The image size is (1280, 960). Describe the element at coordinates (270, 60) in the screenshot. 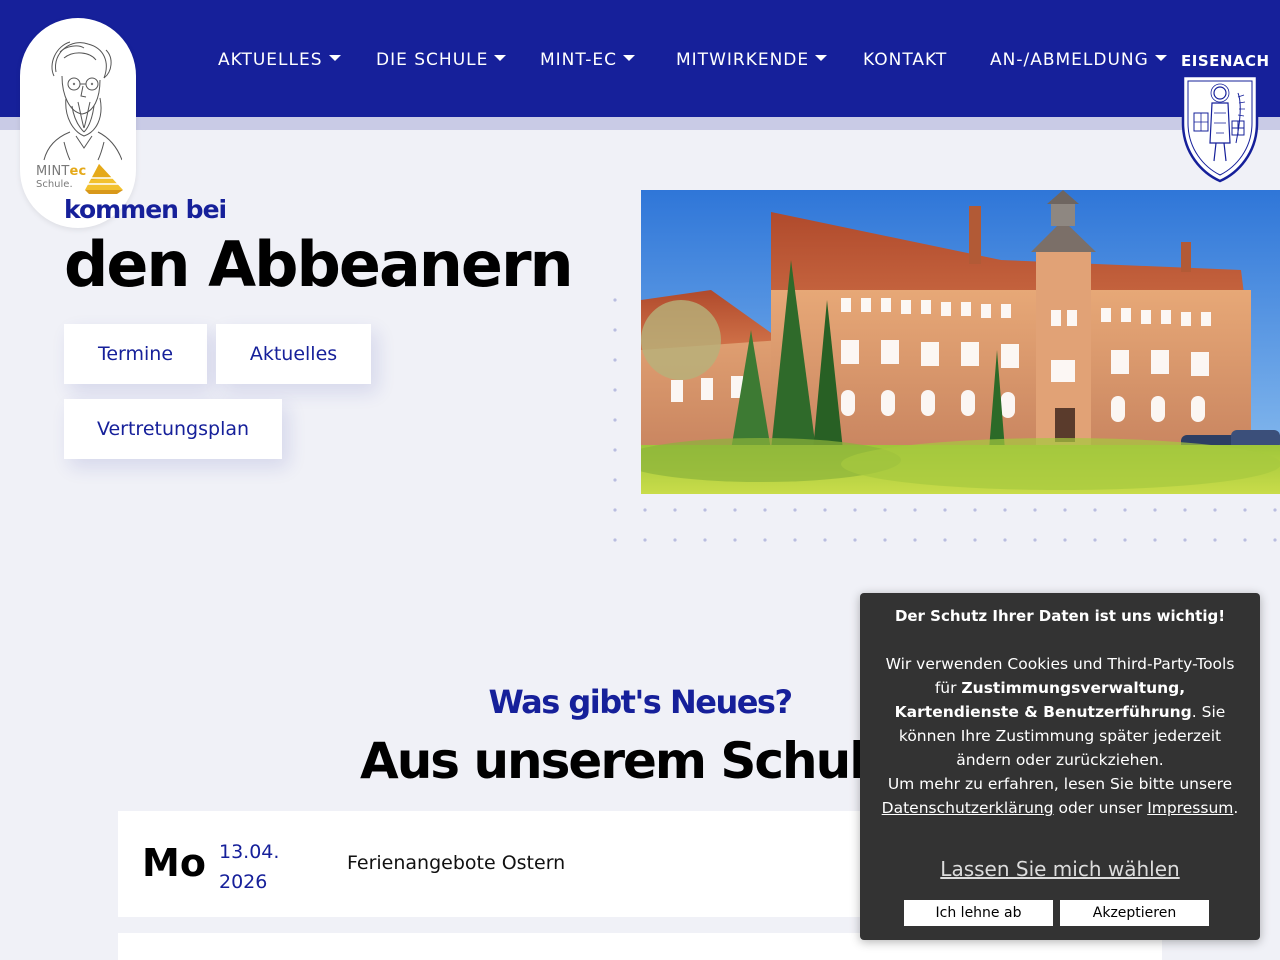

I see `nav-item-label: AKTUELLES` at that location.